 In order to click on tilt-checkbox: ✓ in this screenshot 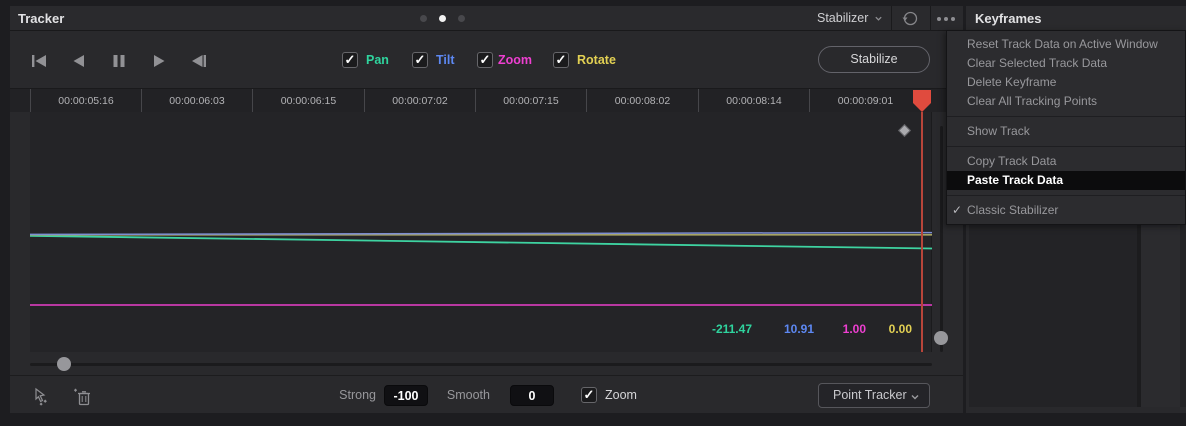, I will do `click(420, 60)`.